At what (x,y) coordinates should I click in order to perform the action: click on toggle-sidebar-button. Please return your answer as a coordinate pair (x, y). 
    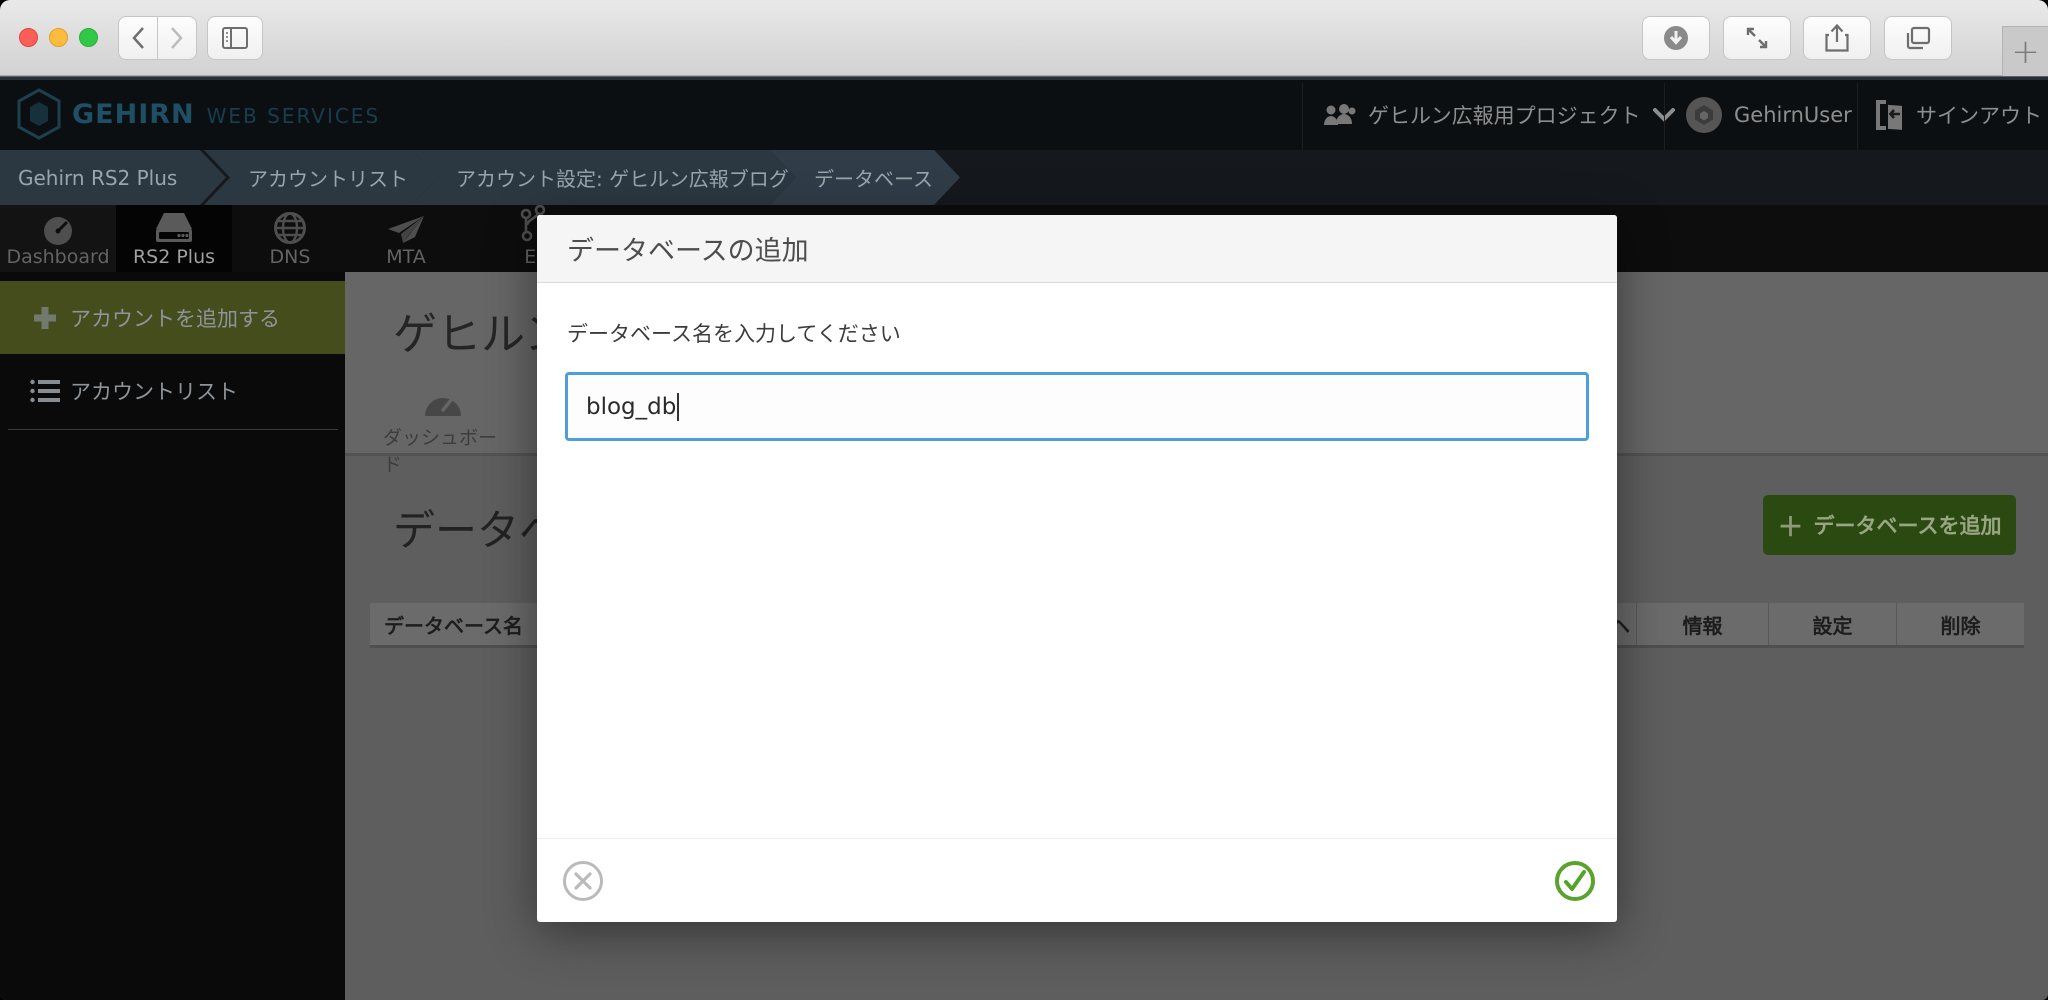
    Looking at the image, I should click on (235, 38).